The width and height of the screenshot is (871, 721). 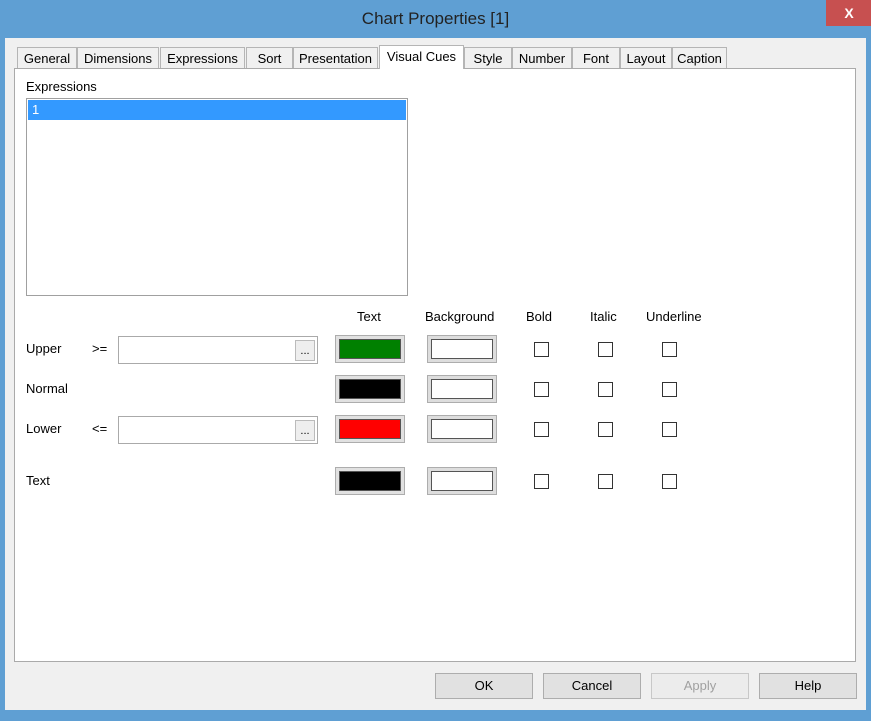 What do you see at coordinates (118, 58) in the screenshot?
I see `tab-dimensions: Dimensions` at bounding box center [118, 58].